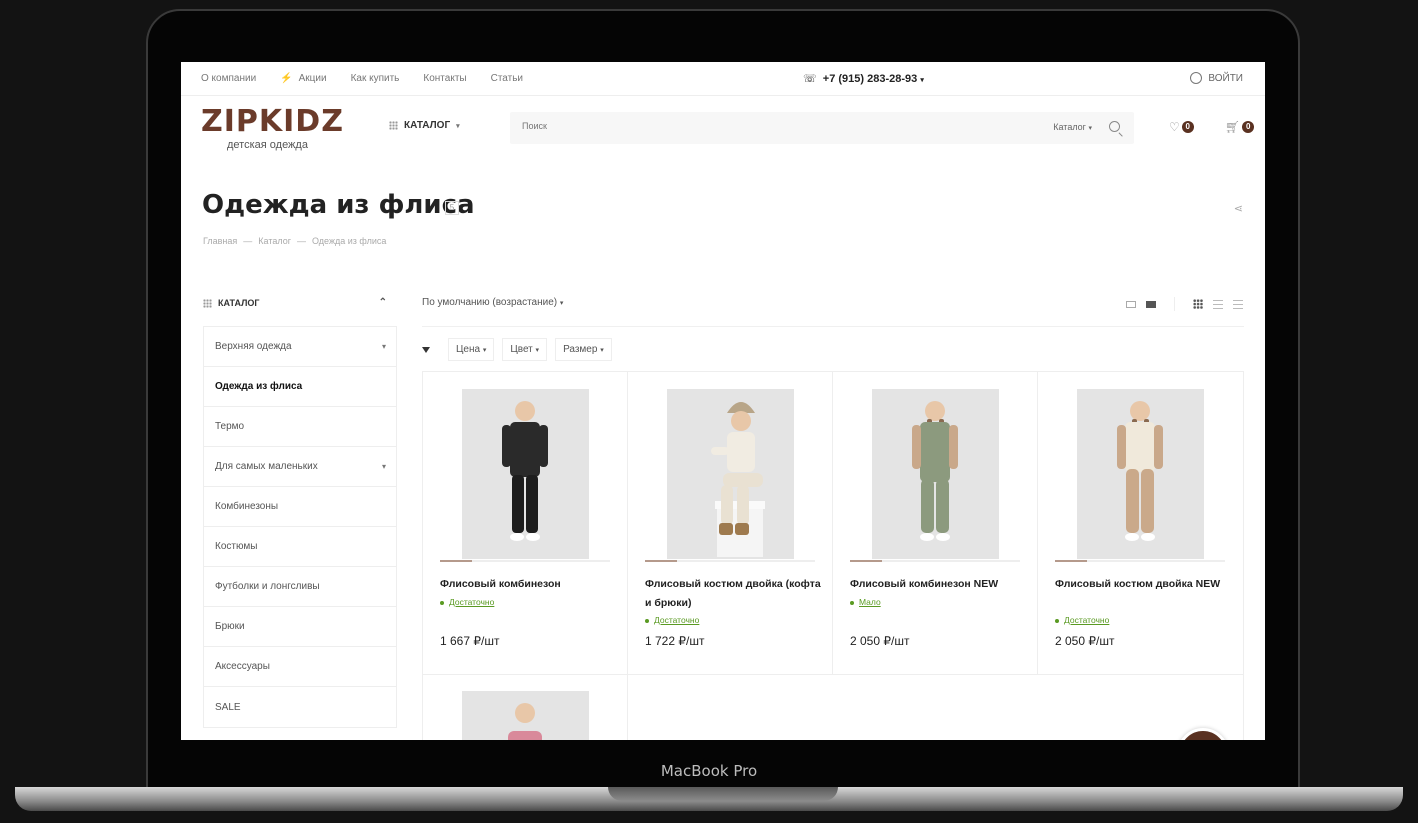 The width and height of the screenshot is (1418, 823). What do you see at coordinates (810, 79) in the screenshot?
I see `phone-icon: ☏` at bounding box center [810, 79].